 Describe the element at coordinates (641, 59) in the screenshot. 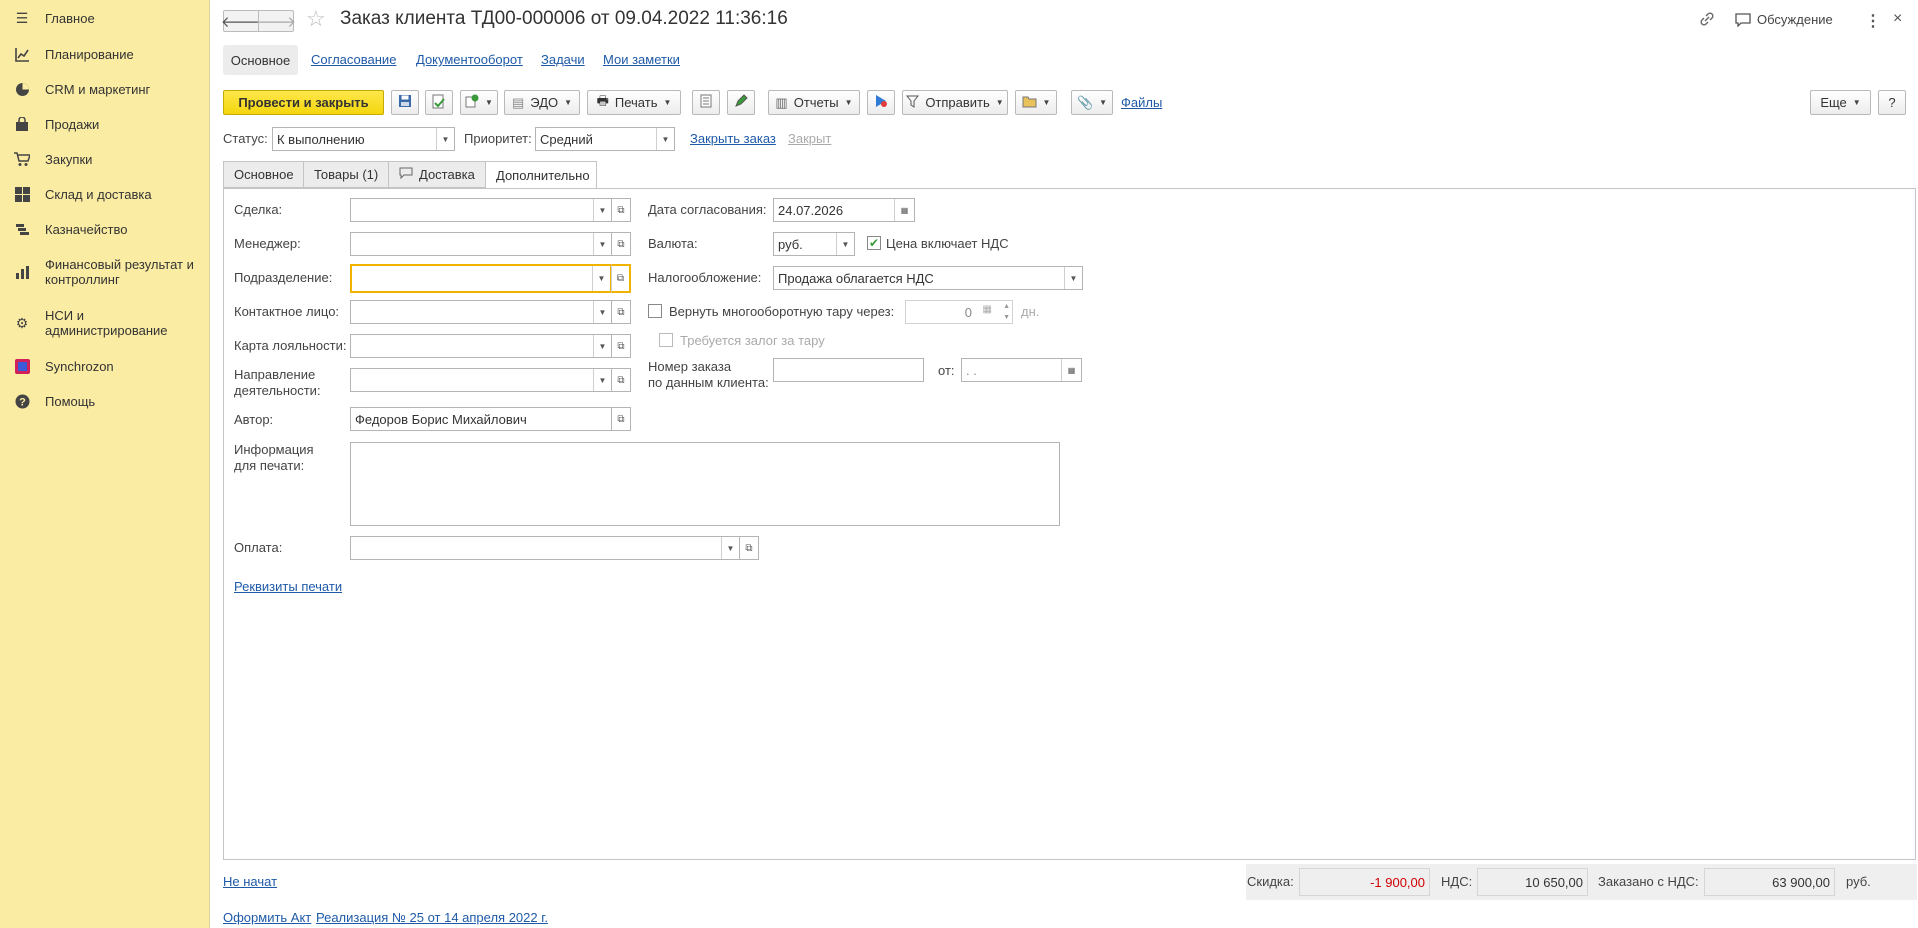

I see `tab-notes: Мои заметки` at that location.